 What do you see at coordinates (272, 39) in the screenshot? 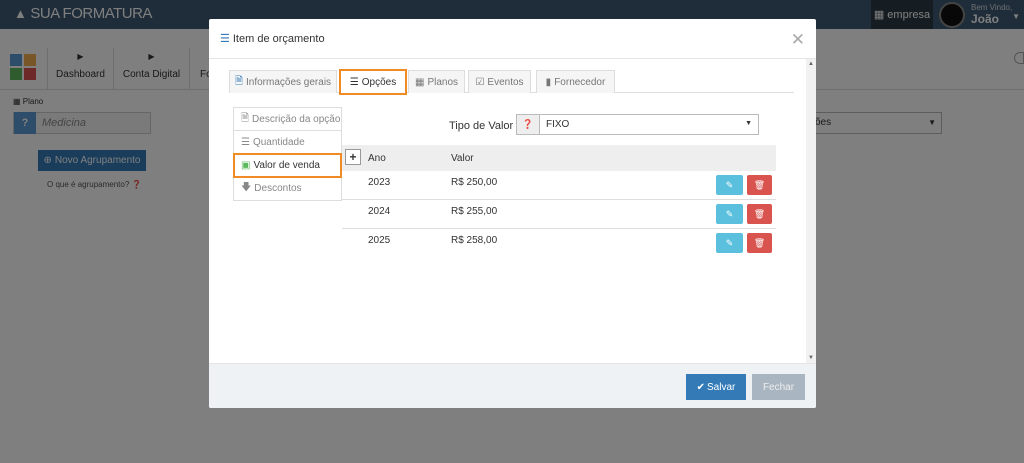
I see `modal-title: ☰ Item de orçamento` at bounding box center [272, 39].